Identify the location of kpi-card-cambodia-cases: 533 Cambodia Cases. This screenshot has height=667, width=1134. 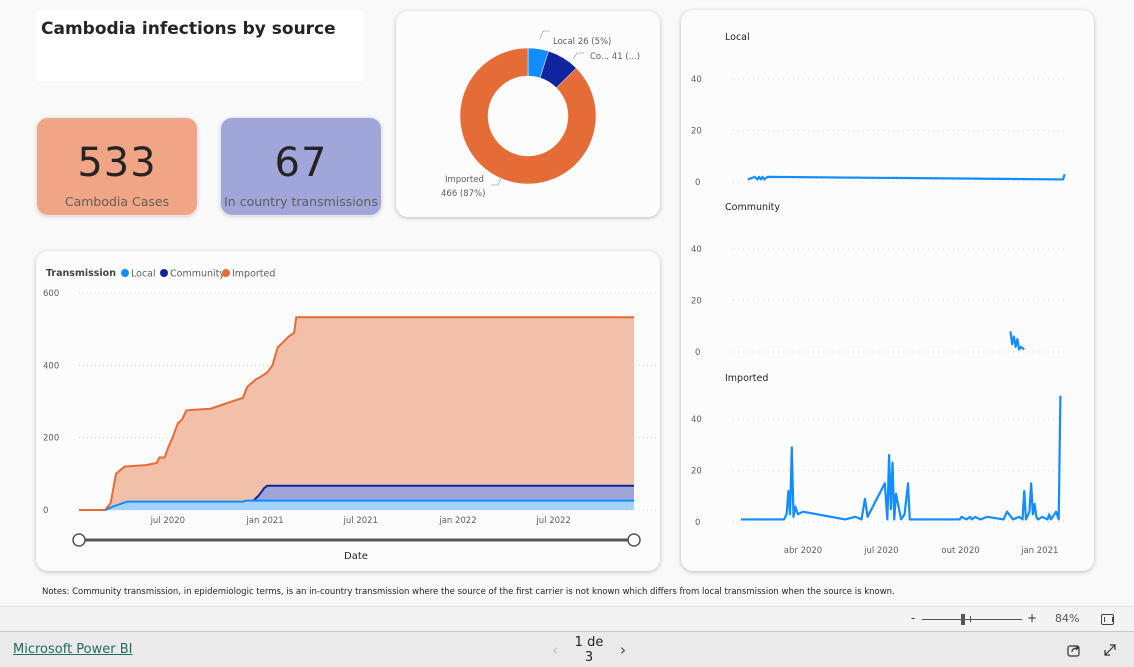
(117, 166).